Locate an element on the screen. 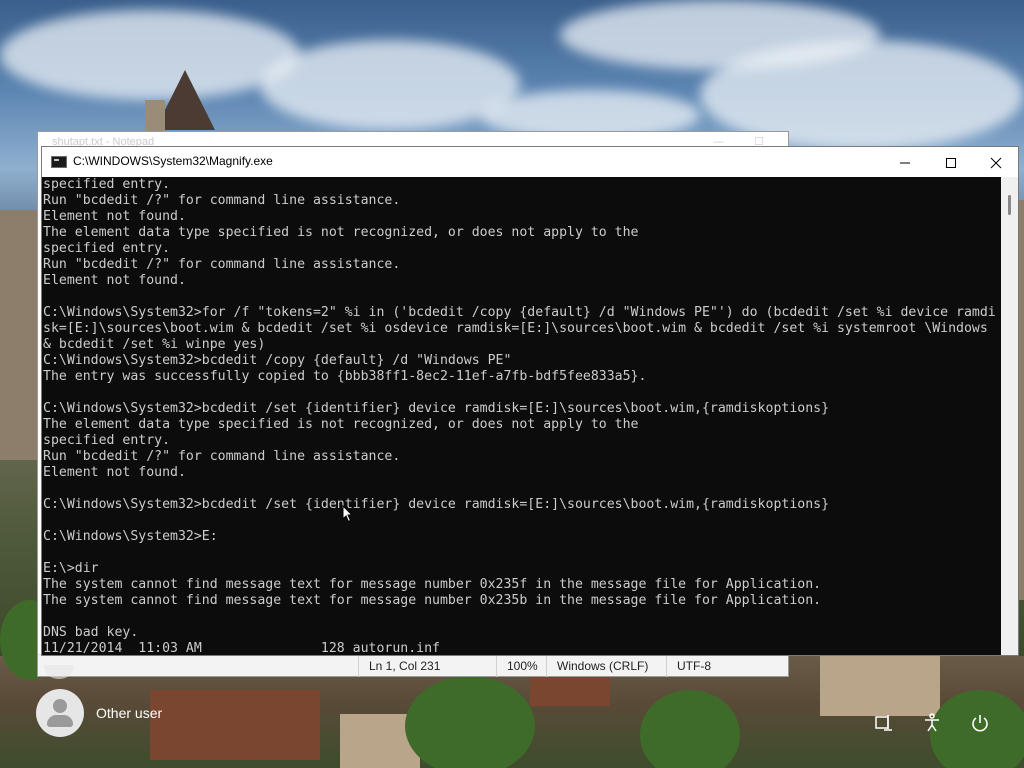 The width and height of the screenshot is (1024, 768). status-encoding: UTF-8 is located at coordinates (688, 666).